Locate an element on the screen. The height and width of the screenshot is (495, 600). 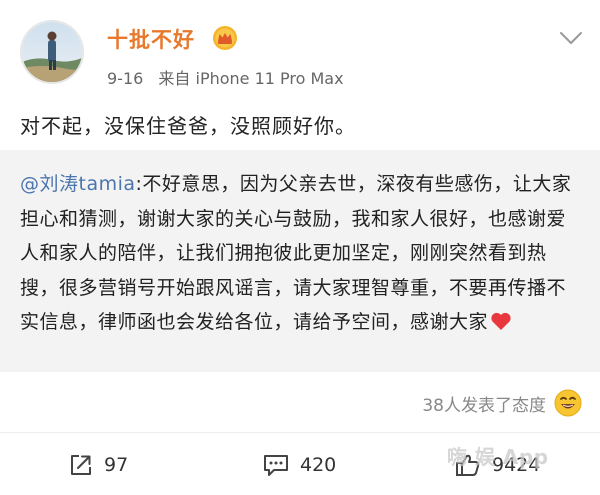
repost-count: 97 is located at coordinates (116, 465).